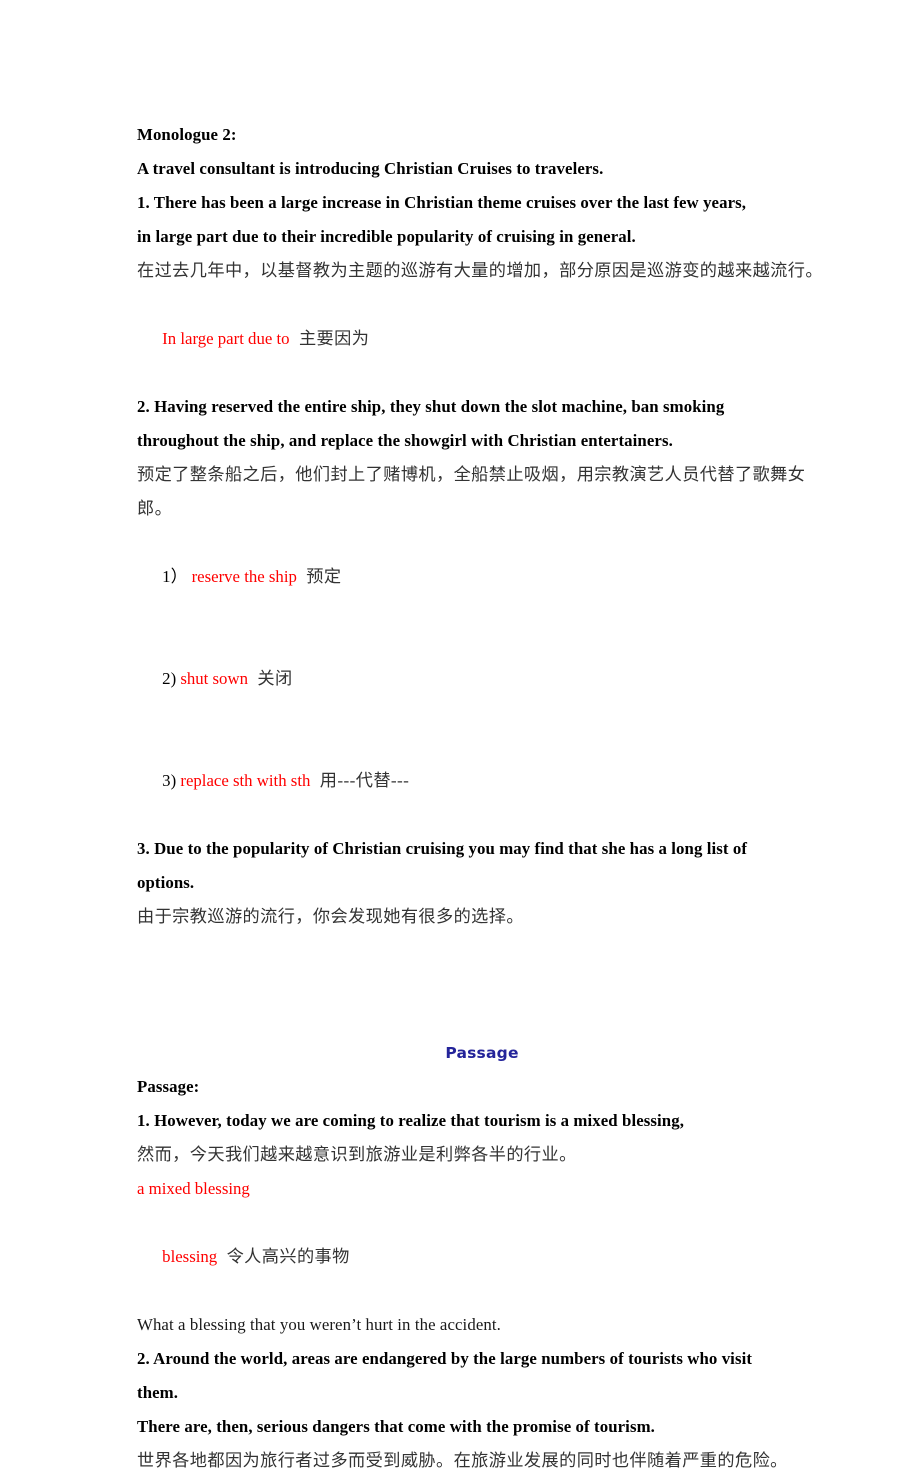 Image resolution: width=920 pixels, height=1478 pixels. I want to click on note-gloss-text: 关闭, so click(275, 678).